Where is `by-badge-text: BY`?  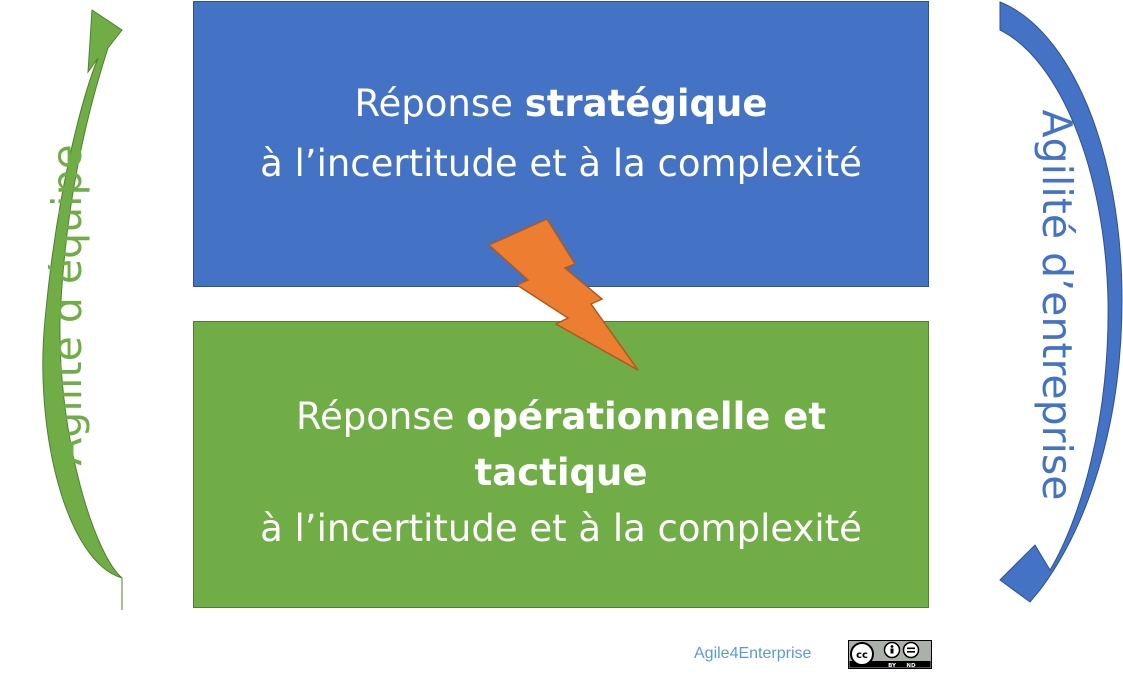 by-badge-text: BY is located at coordinates (892, 666).